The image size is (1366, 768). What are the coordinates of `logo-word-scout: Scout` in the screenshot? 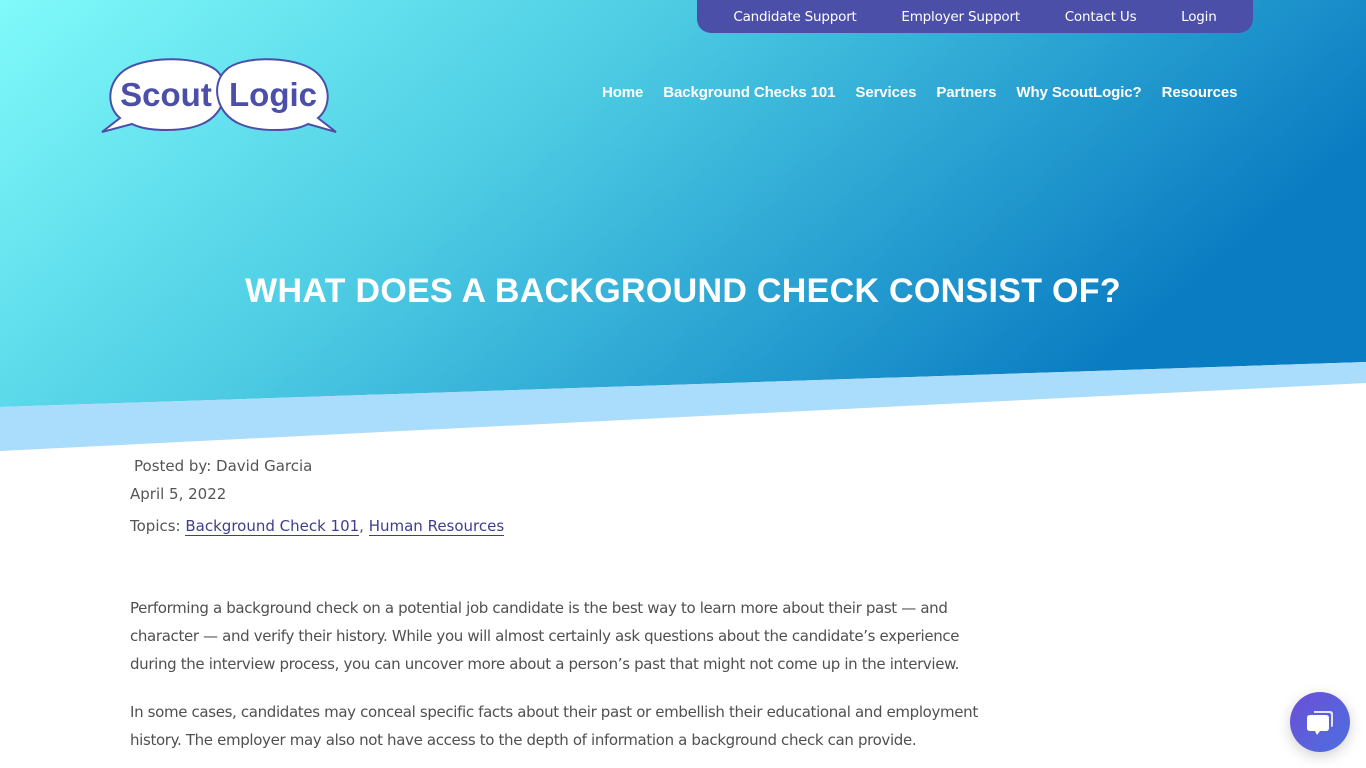 It's located at (166, 94).